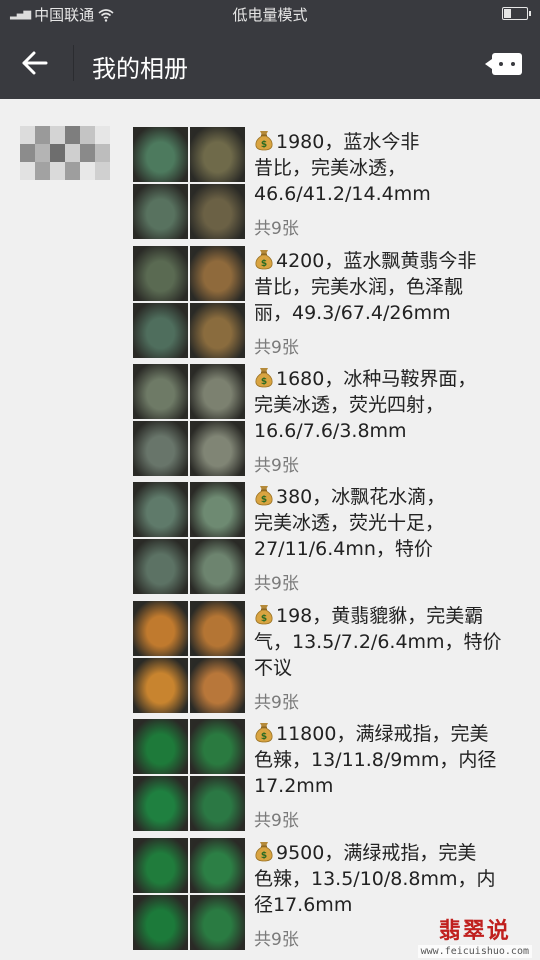  What do you see at coordinates (73, 63) in the screenshot?
I see `title-divider` at bounding box center [73, 63].